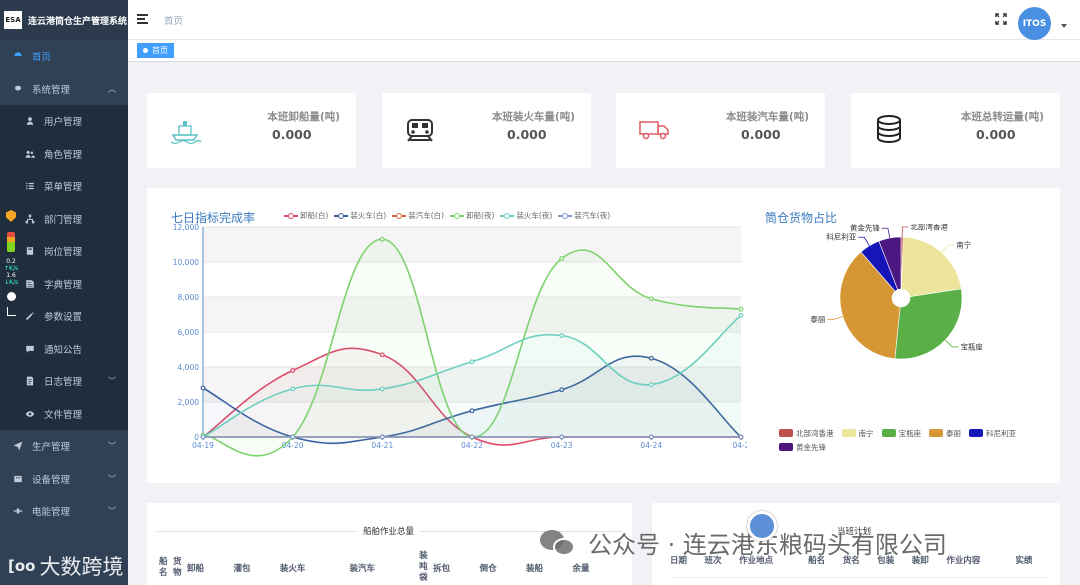 The width and height of the screenshot is (1080, 585). I want to click on sidebar-item-13: 设备管理 ﹀, so click(64, 479).